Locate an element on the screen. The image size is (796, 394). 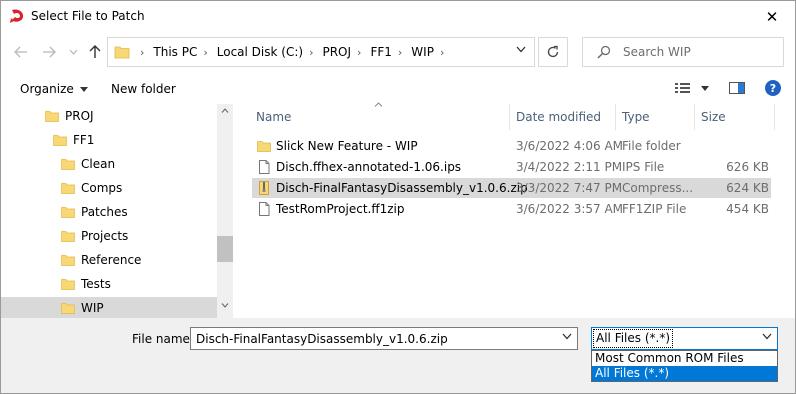
tree-item-label: Clean is located at coordinates (98, 164).